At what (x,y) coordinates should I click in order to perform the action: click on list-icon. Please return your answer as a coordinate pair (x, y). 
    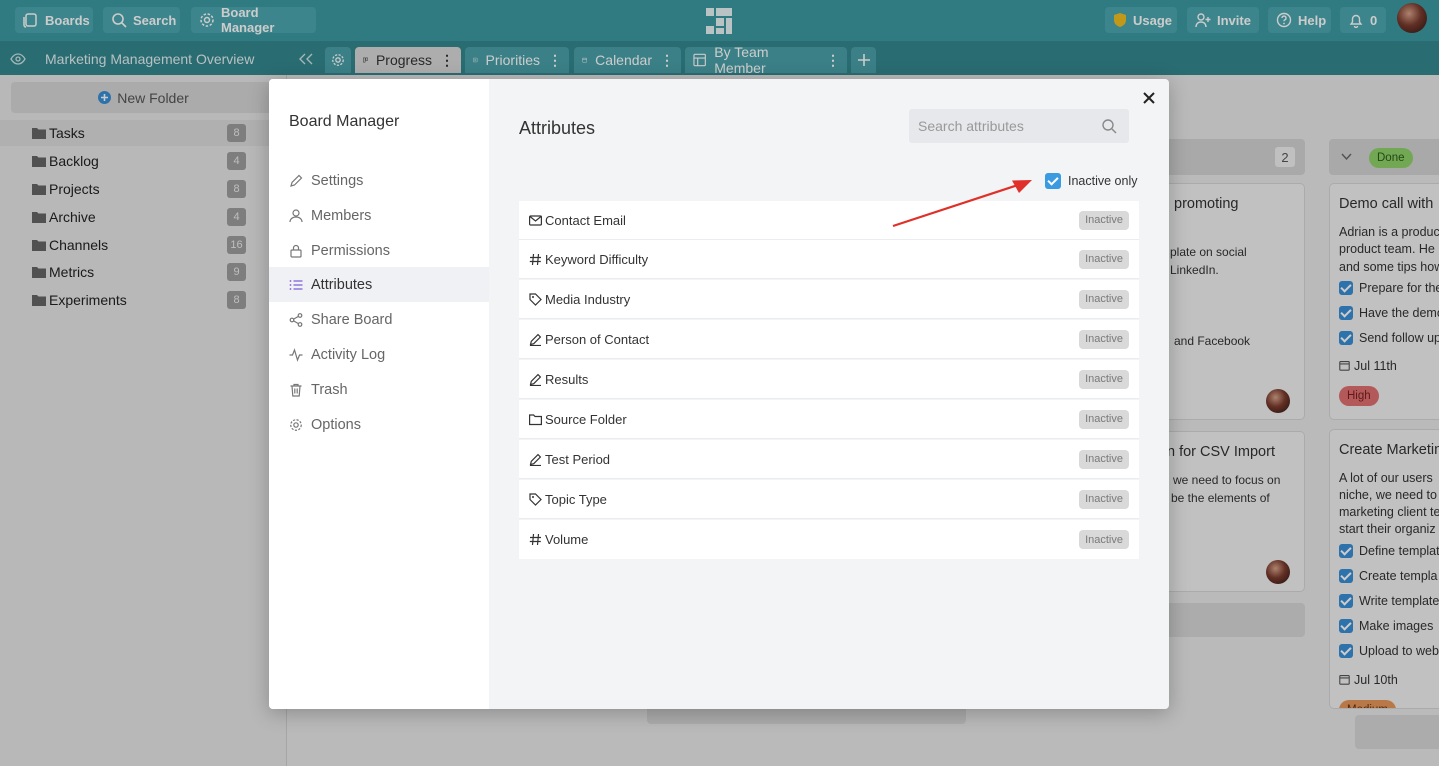
    Looking at the image, I should click on (296, 284).